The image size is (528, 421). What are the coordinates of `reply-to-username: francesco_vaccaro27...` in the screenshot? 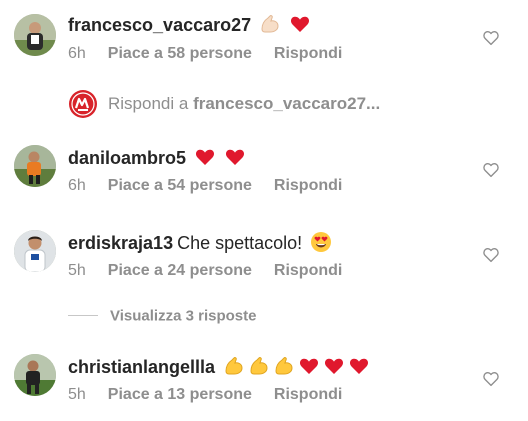 It's located at (286, 103).